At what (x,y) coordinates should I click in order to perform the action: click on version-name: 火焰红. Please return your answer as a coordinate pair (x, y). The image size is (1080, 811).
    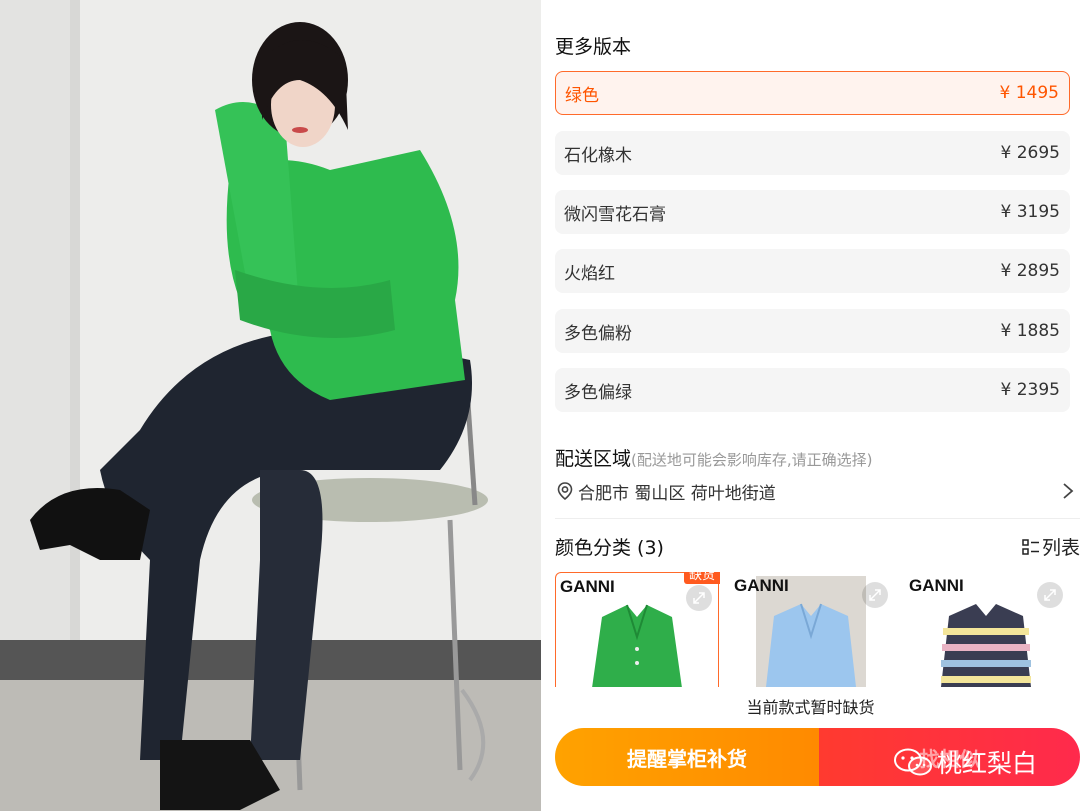
    Looking at the image, I should click on (589, 273).